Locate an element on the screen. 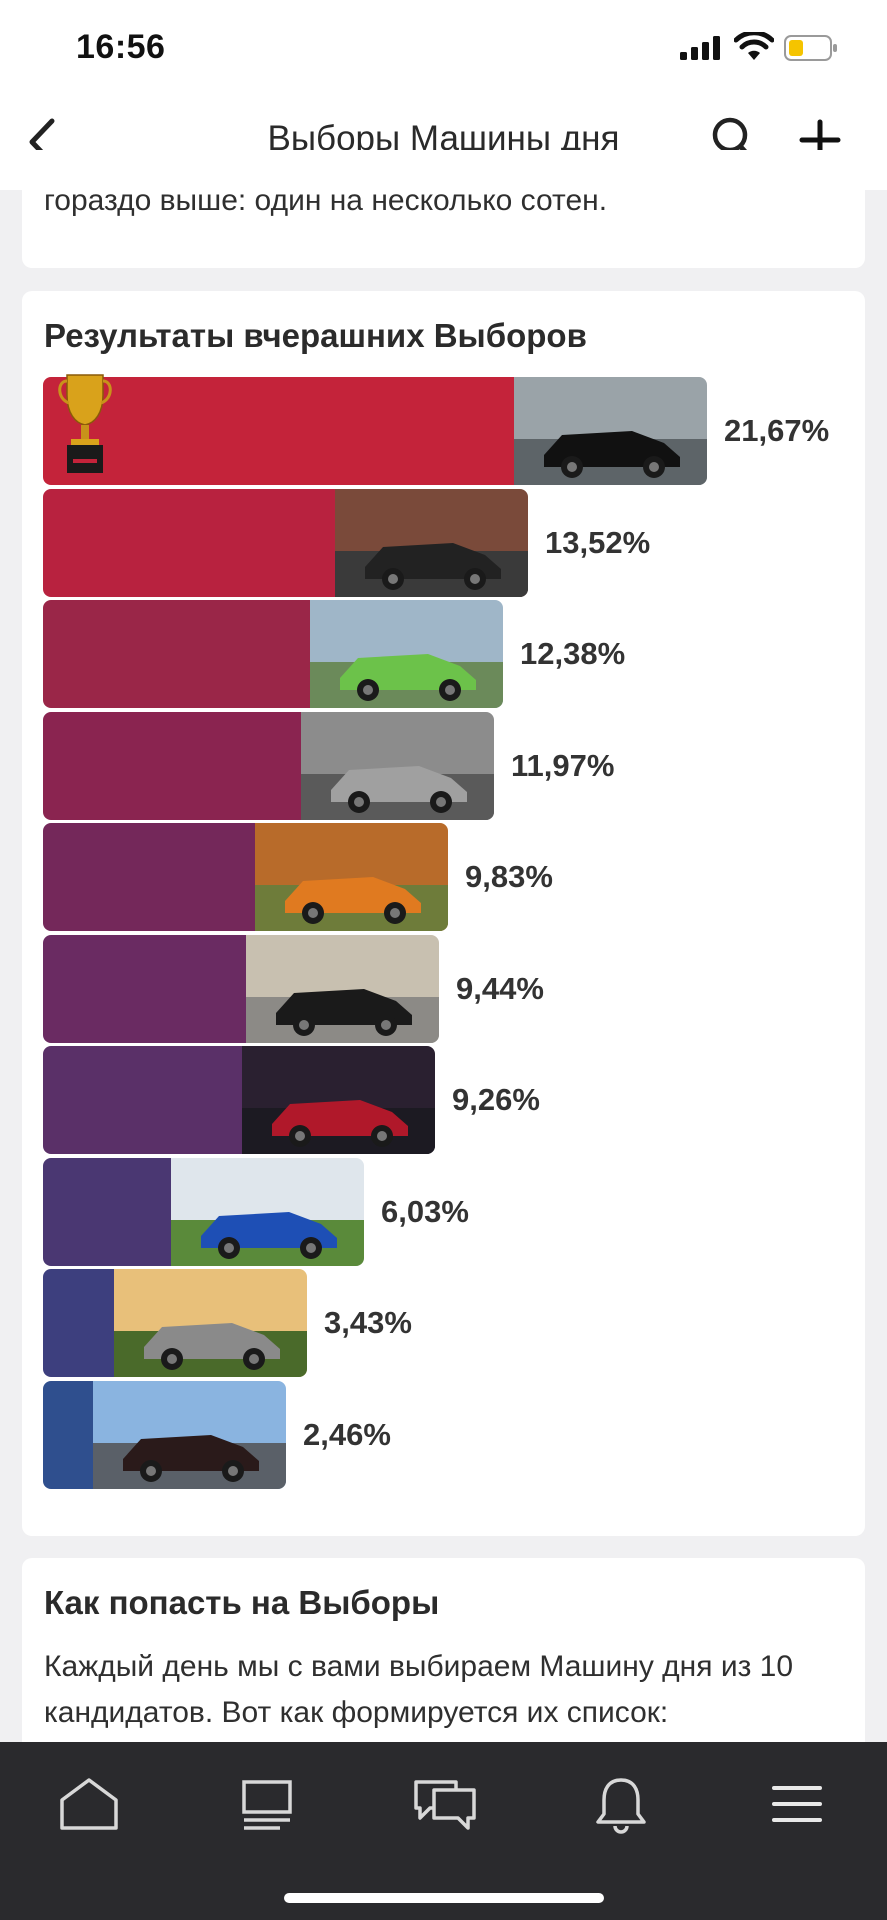  result-percent: 6,03% is located at coordinates (425, 1211).